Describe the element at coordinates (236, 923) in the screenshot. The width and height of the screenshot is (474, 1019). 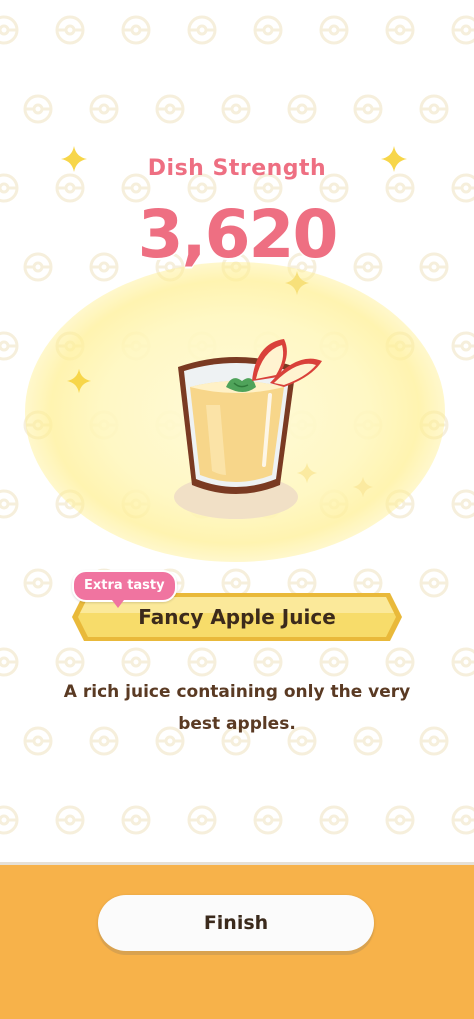
I see `finish-button: Finish` at that location.